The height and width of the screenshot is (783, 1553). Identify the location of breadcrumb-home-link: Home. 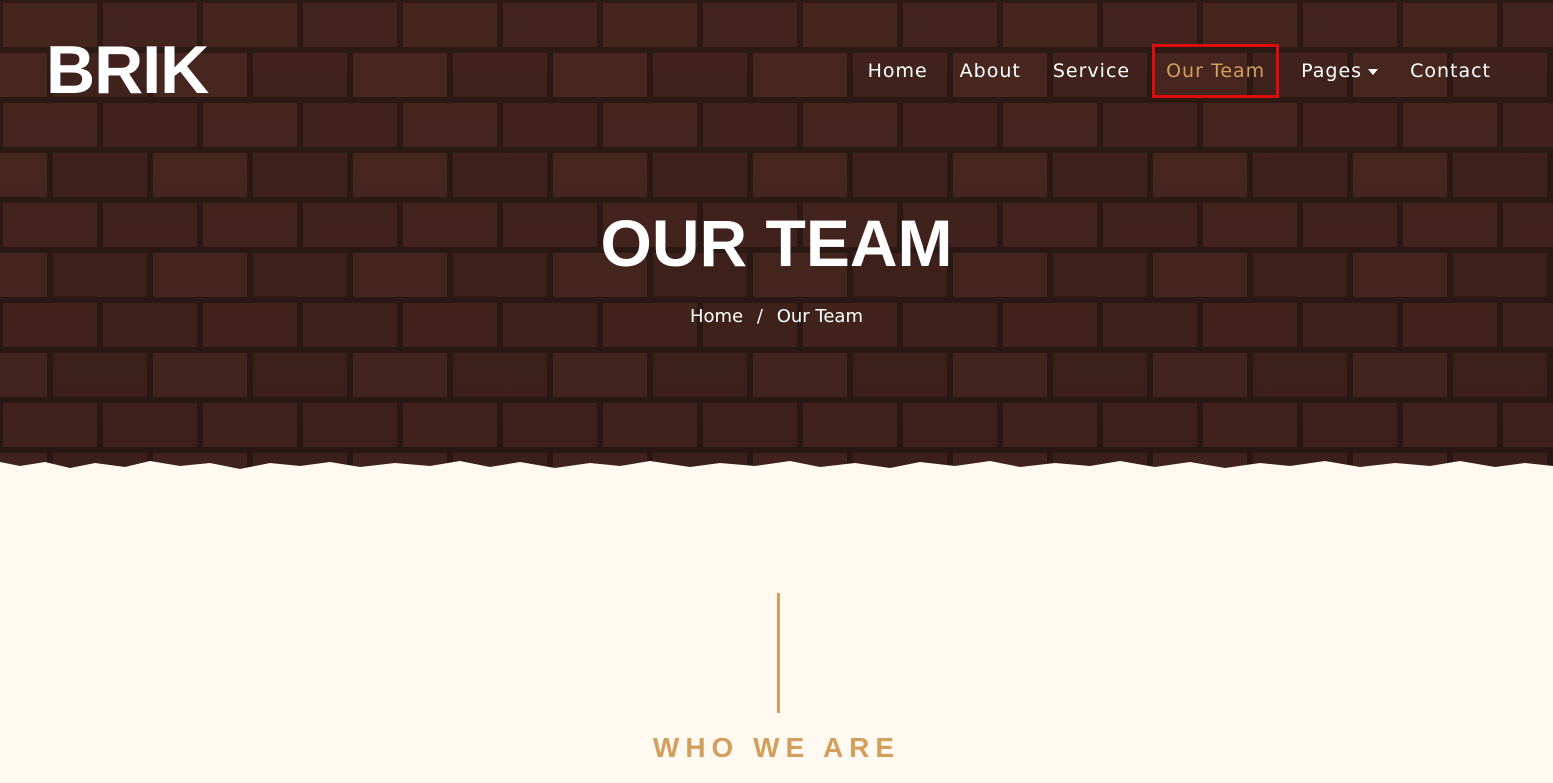
(716, 317).